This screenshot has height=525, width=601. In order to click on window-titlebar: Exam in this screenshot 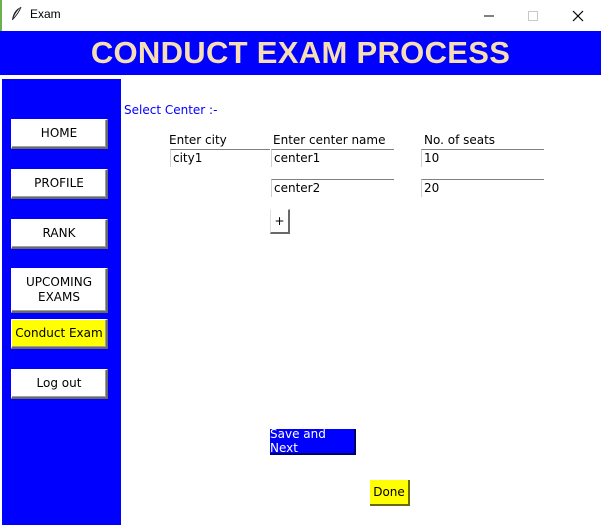, I will do `click(300, 15)`.